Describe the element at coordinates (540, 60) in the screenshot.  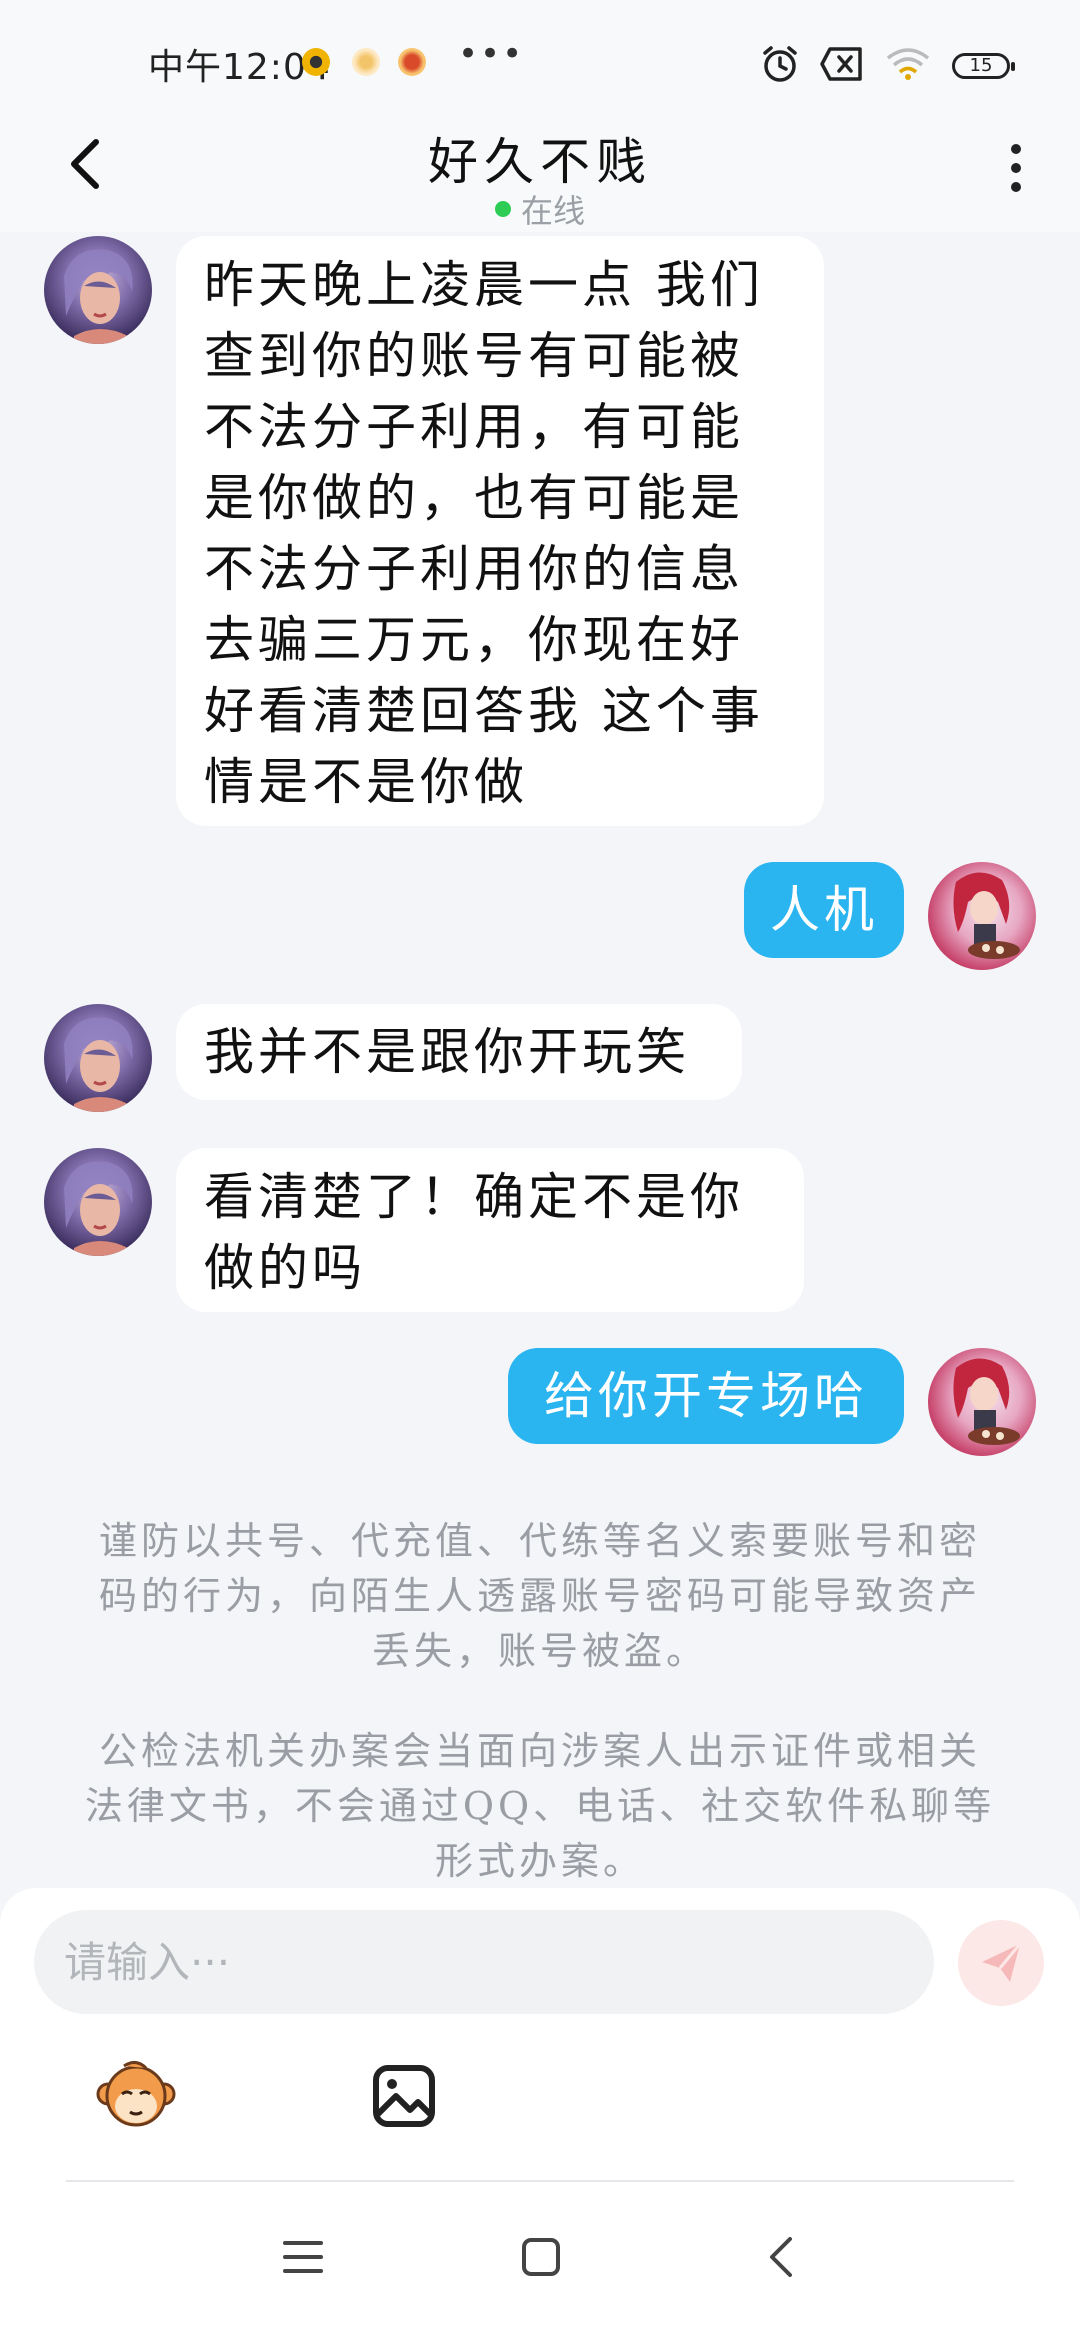
I see `status-bar: 中午12:04 ••• 15` at that location.